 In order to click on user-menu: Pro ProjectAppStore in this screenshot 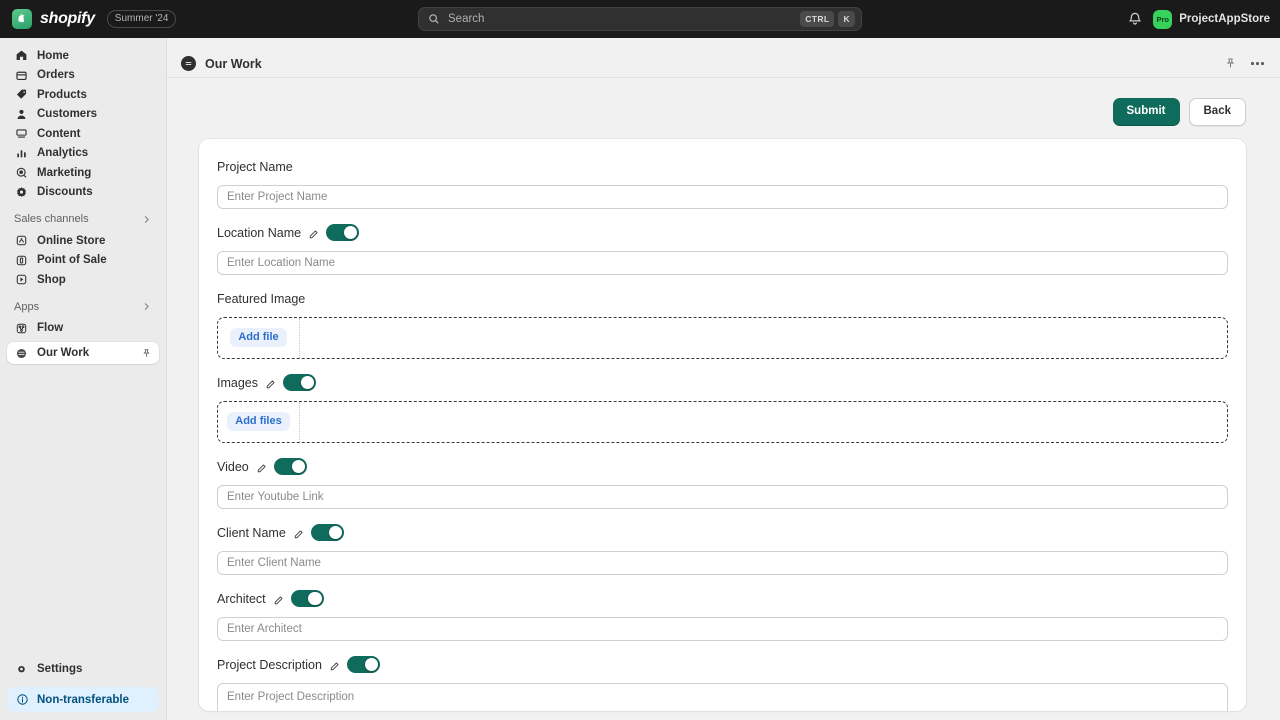, I will do `click(1211, 19)`.